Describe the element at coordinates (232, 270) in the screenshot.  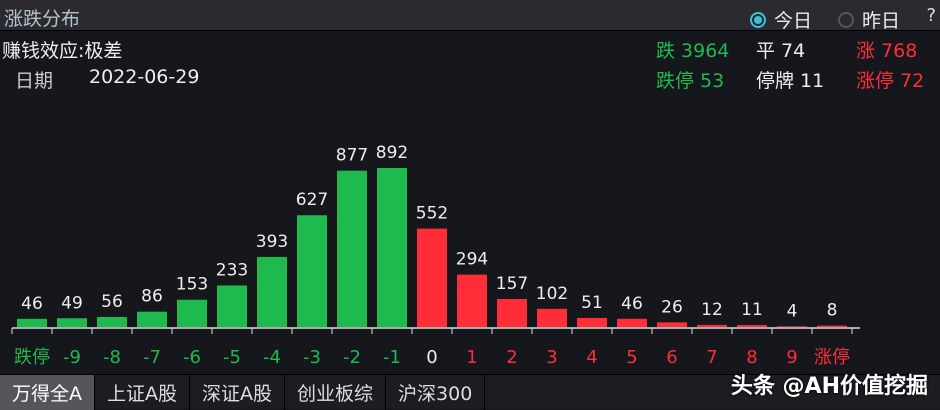
I see `bar-value-label: 233` at that location.